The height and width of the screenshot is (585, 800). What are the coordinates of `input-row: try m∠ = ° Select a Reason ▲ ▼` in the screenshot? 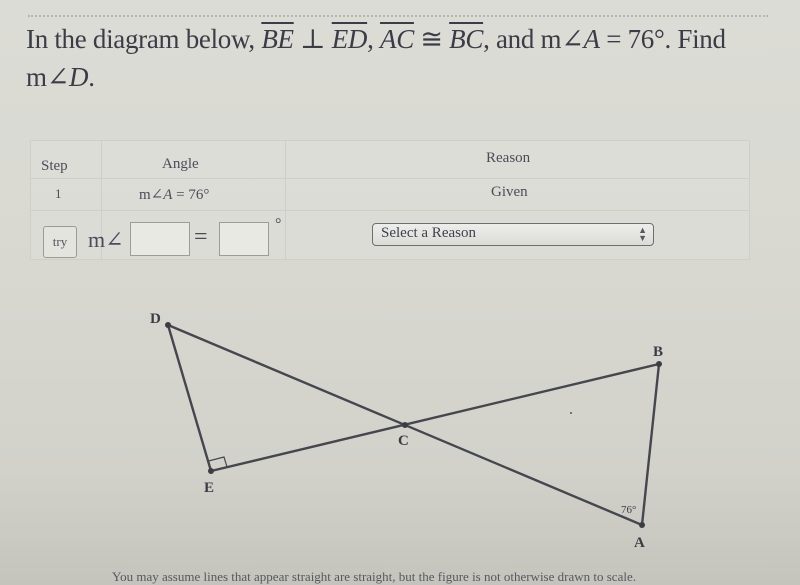 It's located at (390, 234).